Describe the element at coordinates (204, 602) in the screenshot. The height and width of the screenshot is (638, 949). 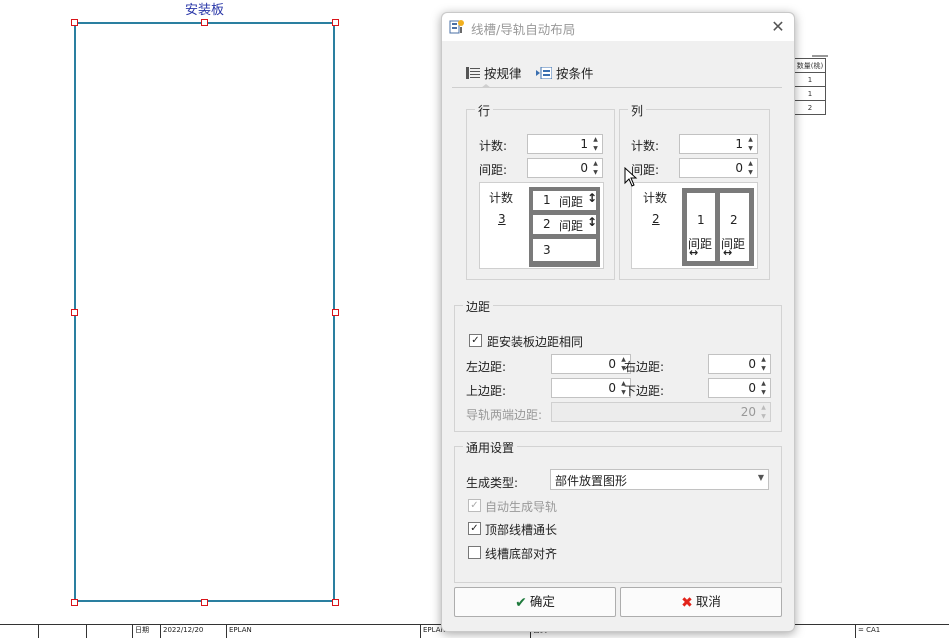
I see `resize-handle-bm` at that location.